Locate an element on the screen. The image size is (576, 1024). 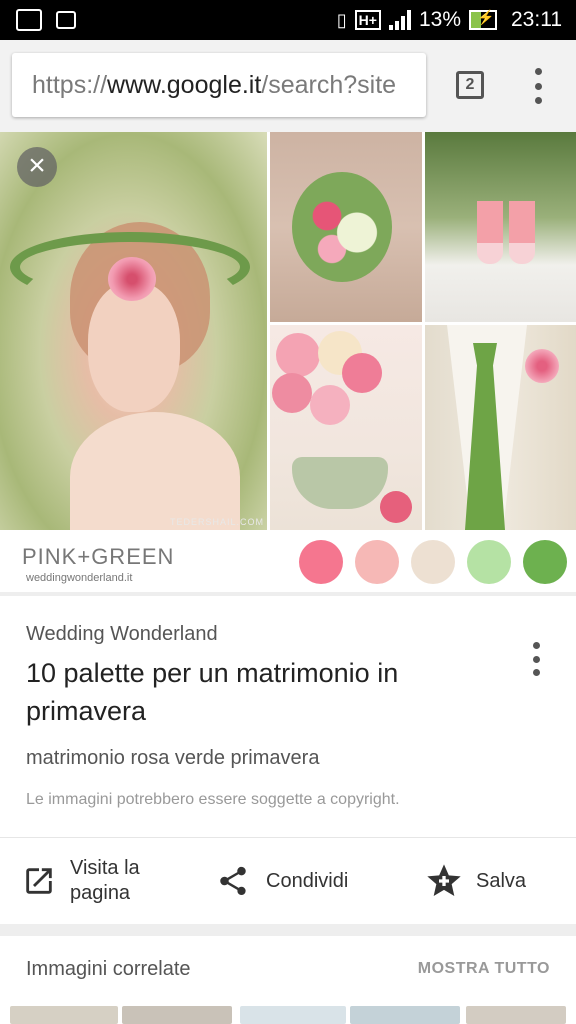
palette-brand: PINK+GREEN is located at coordinates (98, 556).